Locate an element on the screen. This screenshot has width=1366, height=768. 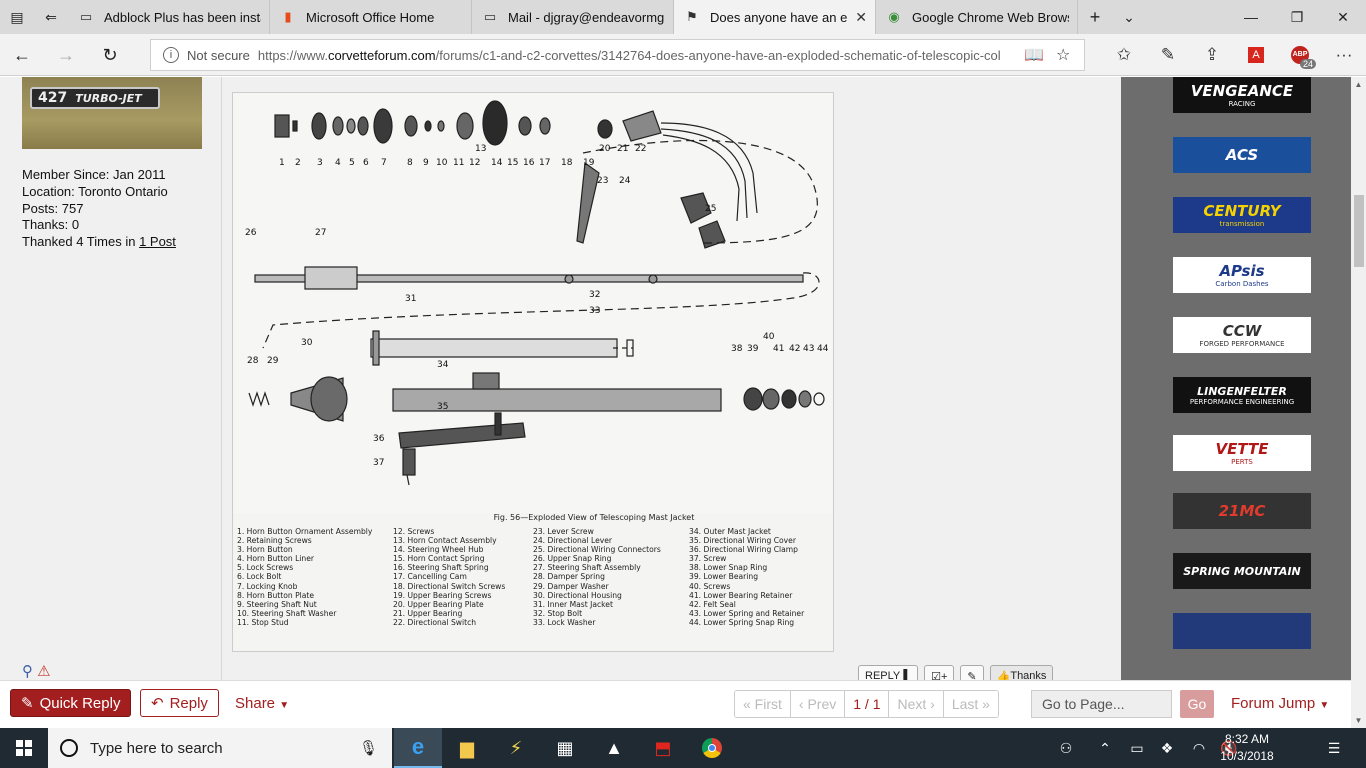
chrome-app-icon is located at coordinates (712, 748).